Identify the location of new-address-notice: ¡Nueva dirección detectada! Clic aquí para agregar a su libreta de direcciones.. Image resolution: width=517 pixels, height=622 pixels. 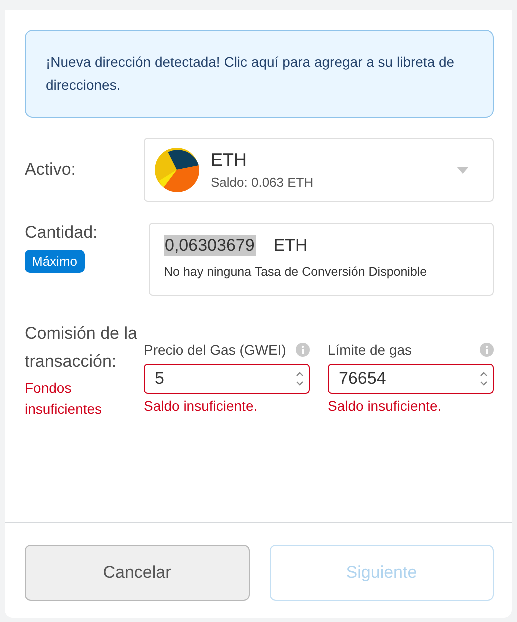
(259, 74).